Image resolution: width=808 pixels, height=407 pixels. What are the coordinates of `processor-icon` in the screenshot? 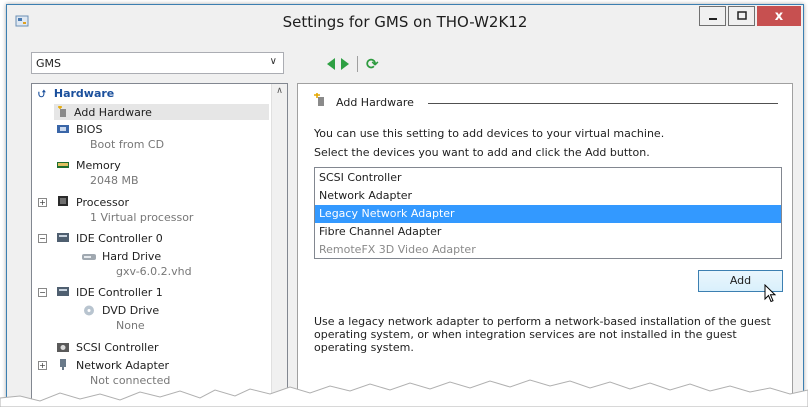 It's located at (63, 201).